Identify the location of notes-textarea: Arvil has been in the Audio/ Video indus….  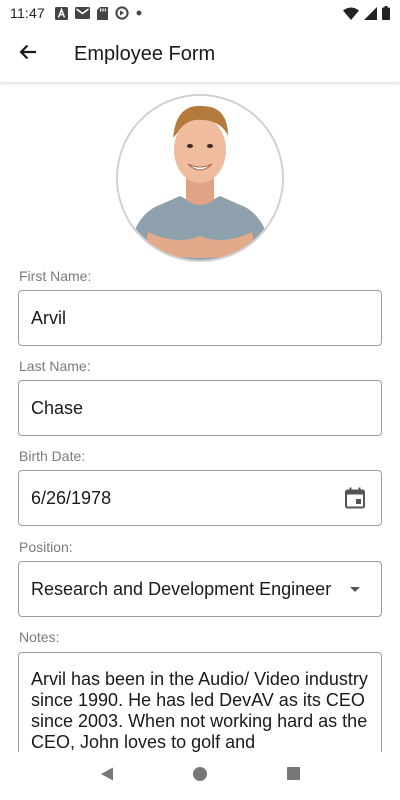
(200, 702).